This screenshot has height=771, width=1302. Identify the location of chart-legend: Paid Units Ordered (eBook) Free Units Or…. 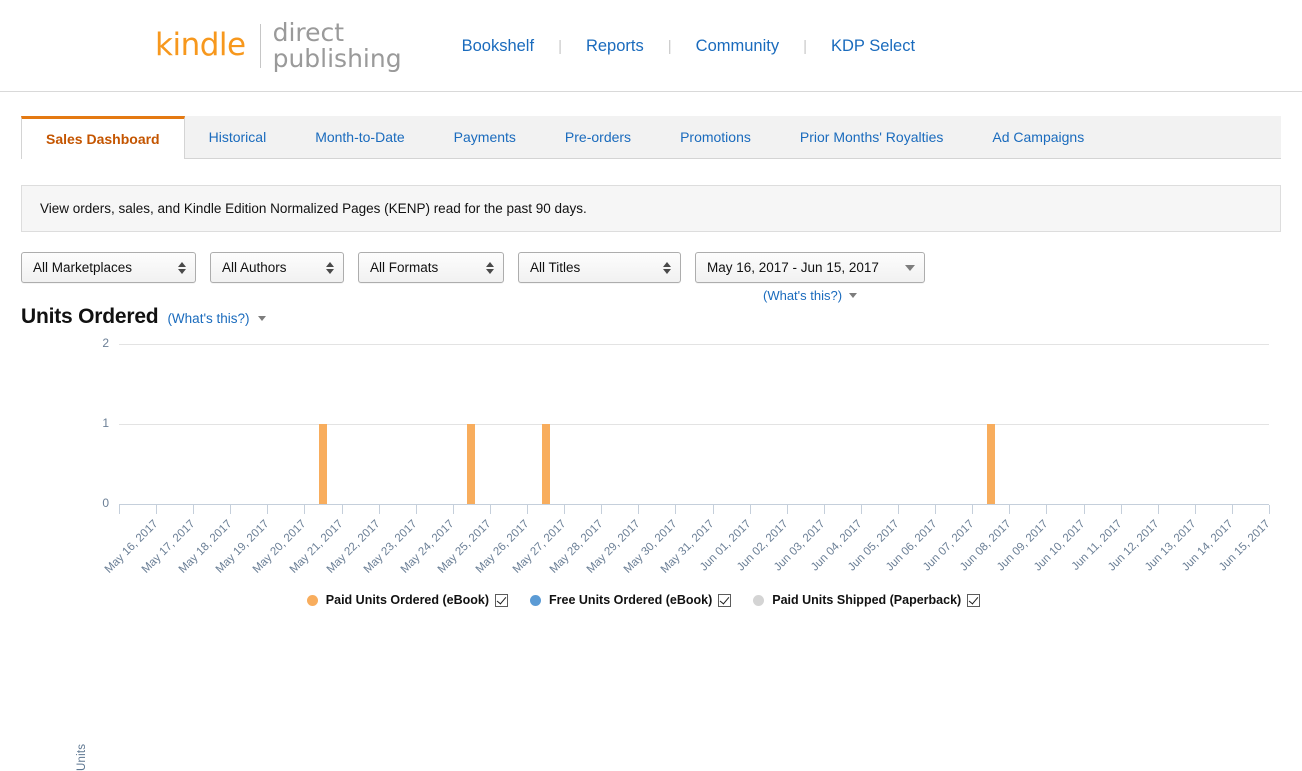
(643, 600).